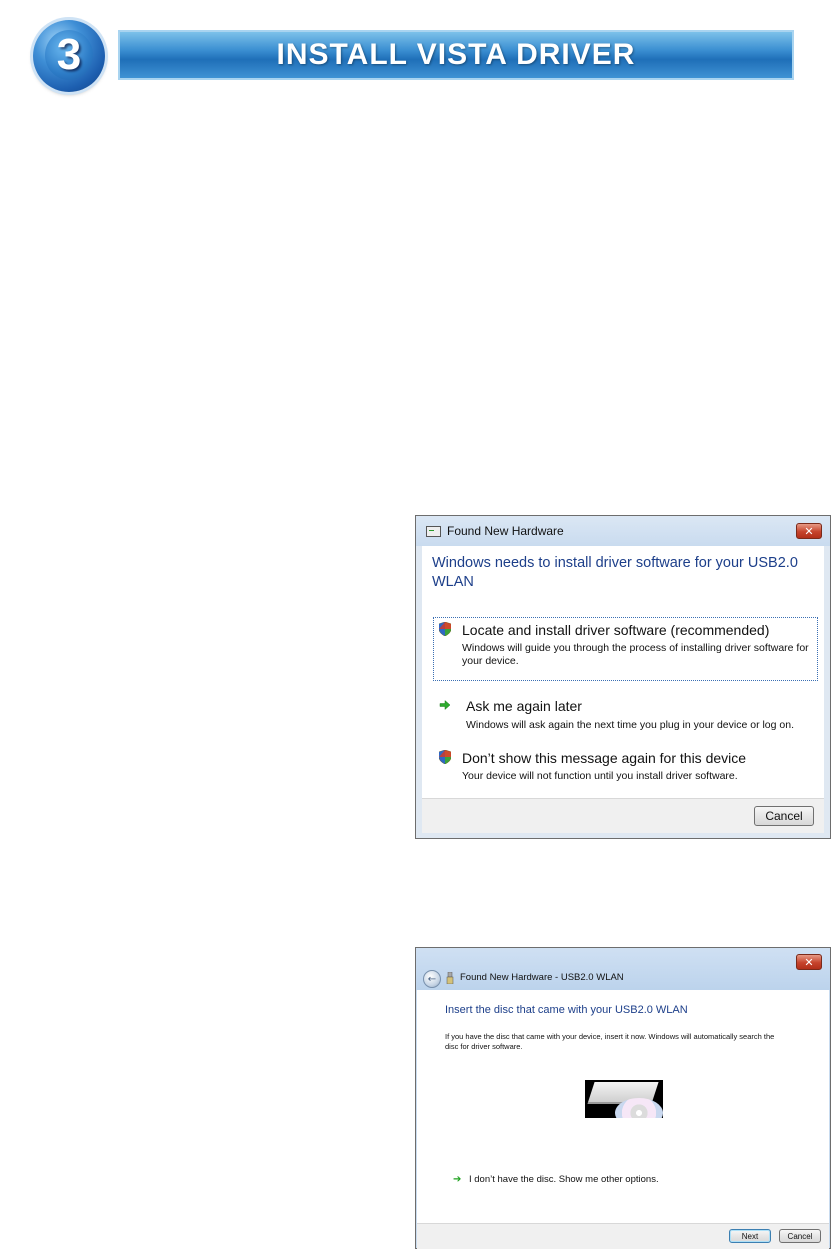  Describe the element at coordinates (623, 969) in the screenshot. I see `dialog-titlebar: ✕ ← Found New Hardware - USB2.0 WLAN` at that location.